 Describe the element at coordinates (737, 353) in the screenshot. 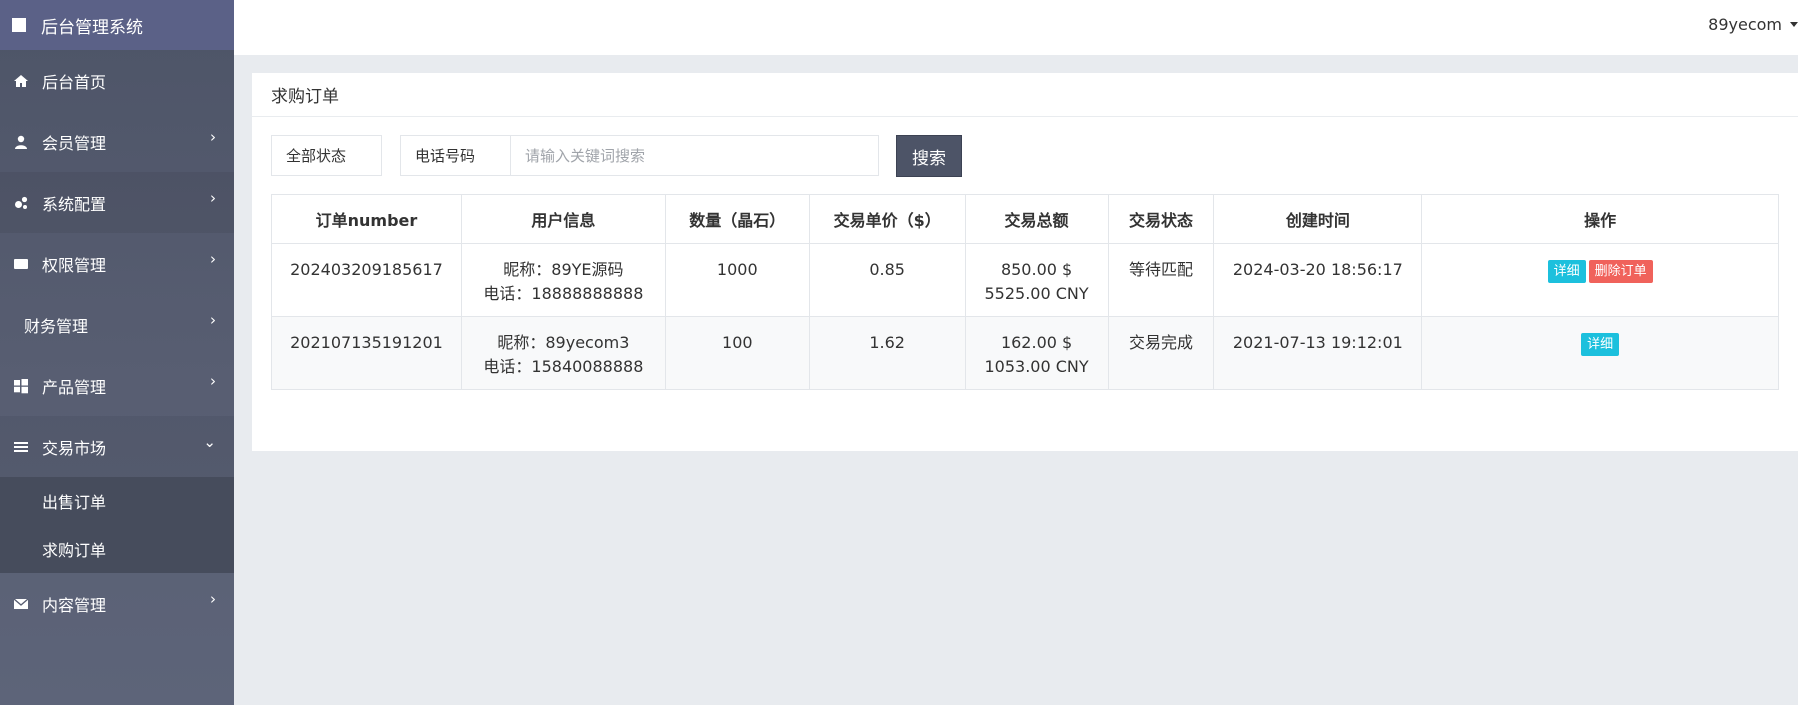

I see `quantity: 100` at that location.